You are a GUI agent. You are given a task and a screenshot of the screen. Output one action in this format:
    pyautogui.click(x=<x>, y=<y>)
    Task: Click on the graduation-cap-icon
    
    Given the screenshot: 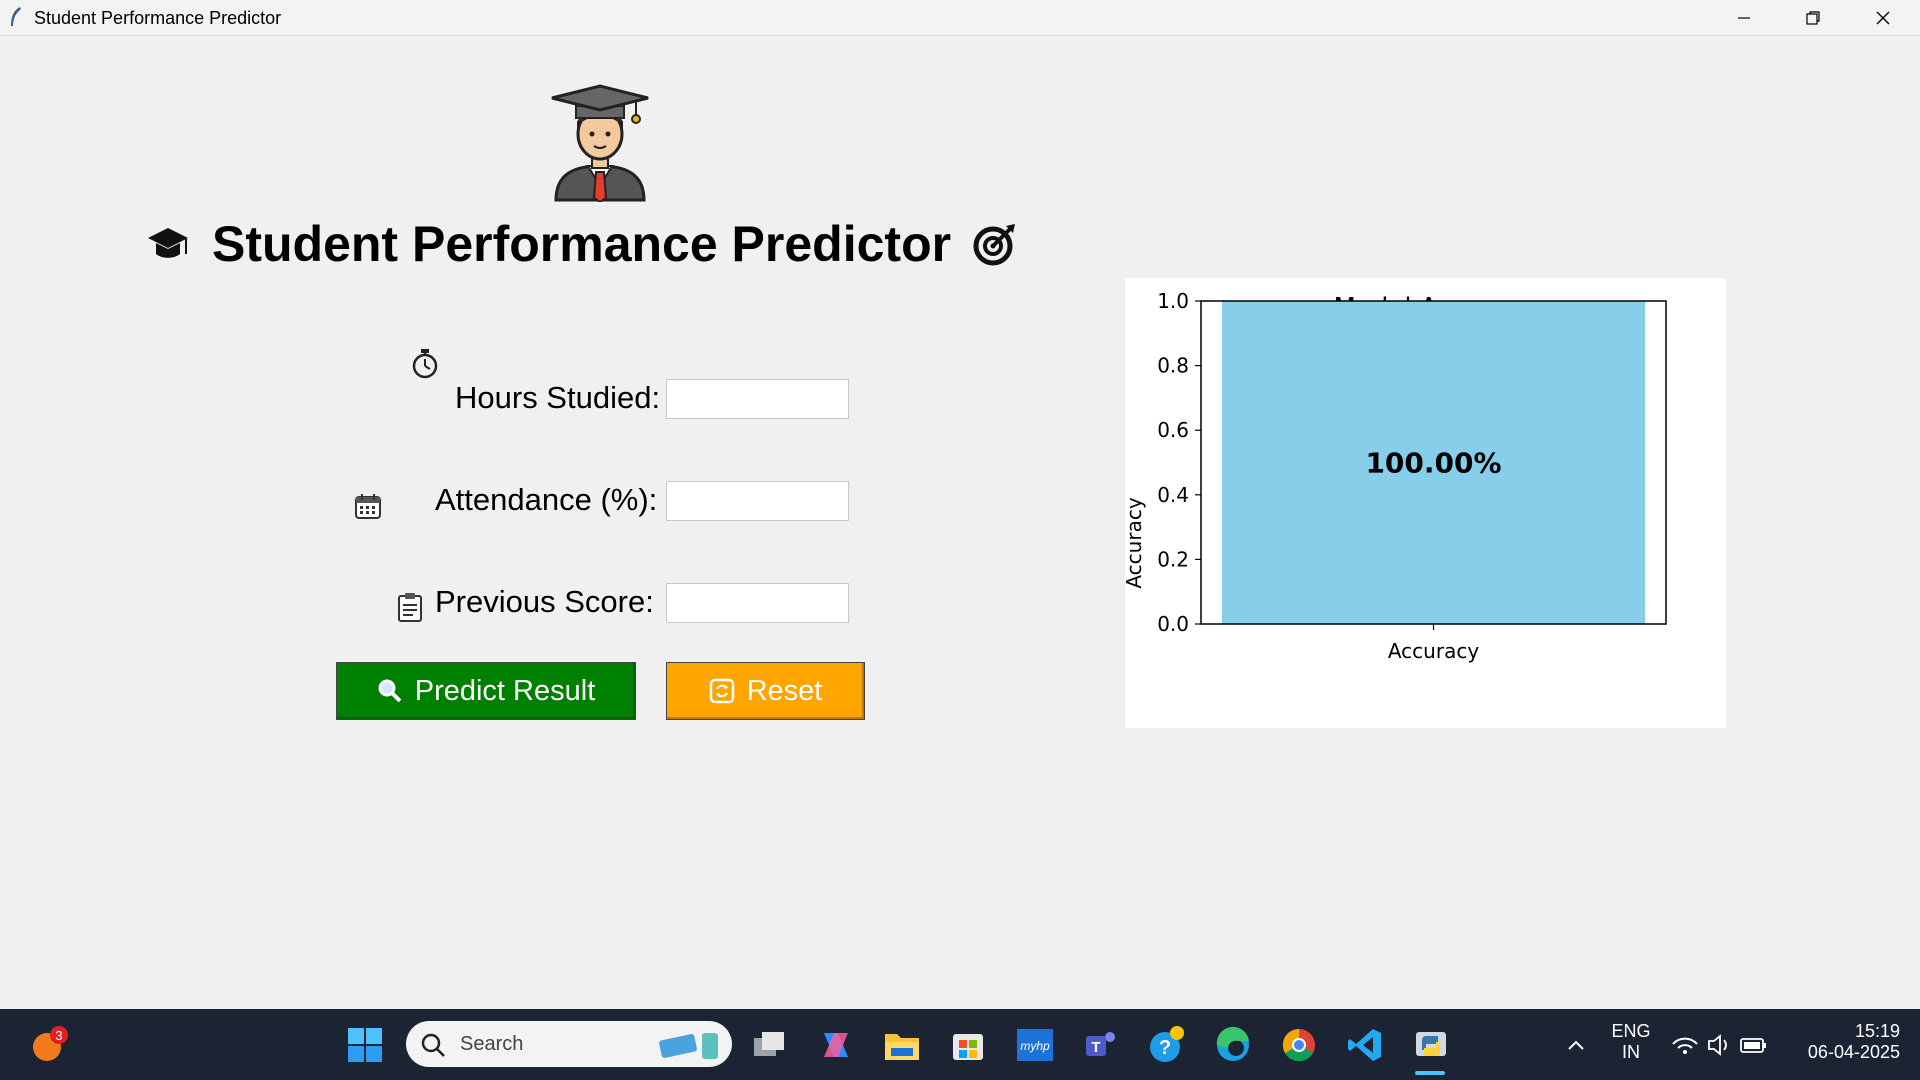 What is the action you would take?
    pyautogui.click(x=168, y=243)
    